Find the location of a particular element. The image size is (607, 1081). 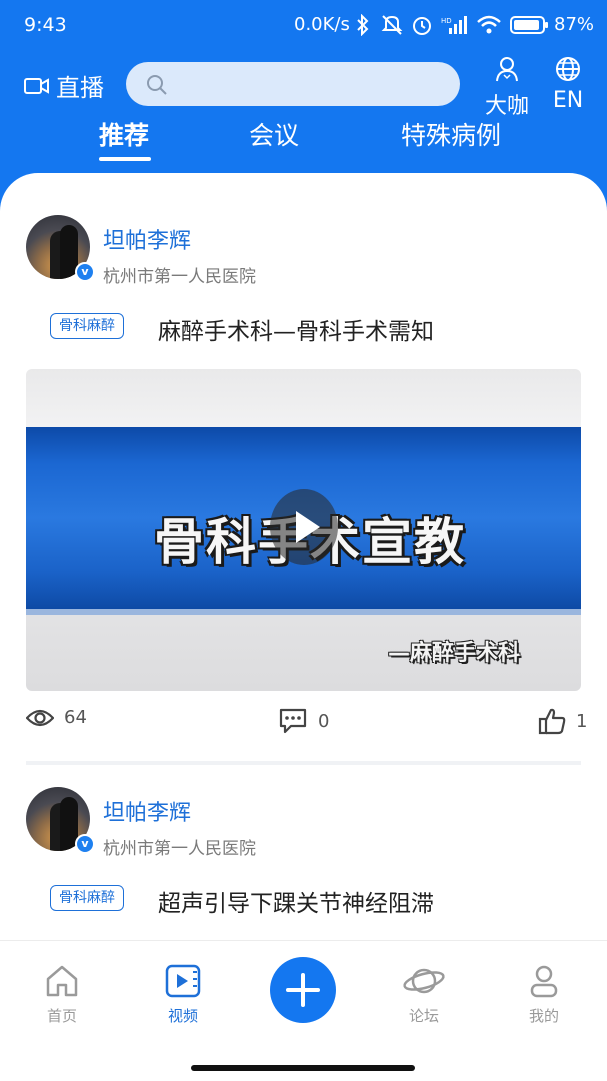

status-bar: 9:43 0.0K/s HD 87% is located at coordinates (303, 27).